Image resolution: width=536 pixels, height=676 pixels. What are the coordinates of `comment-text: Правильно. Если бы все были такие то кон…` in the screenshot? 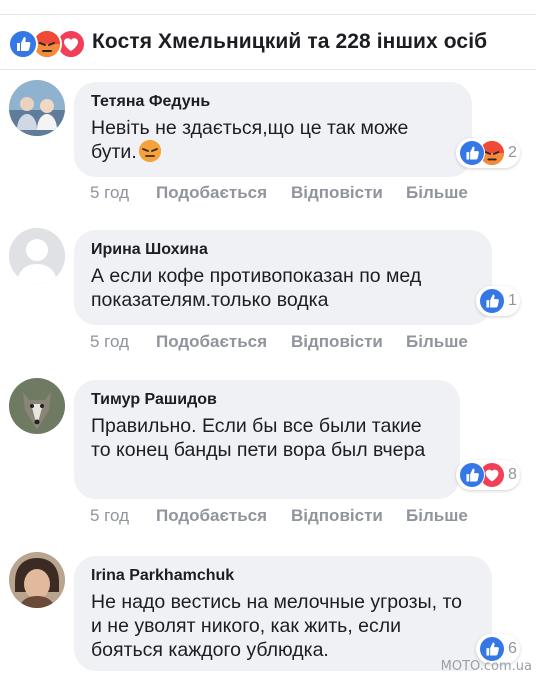 It's located at (258, 438).